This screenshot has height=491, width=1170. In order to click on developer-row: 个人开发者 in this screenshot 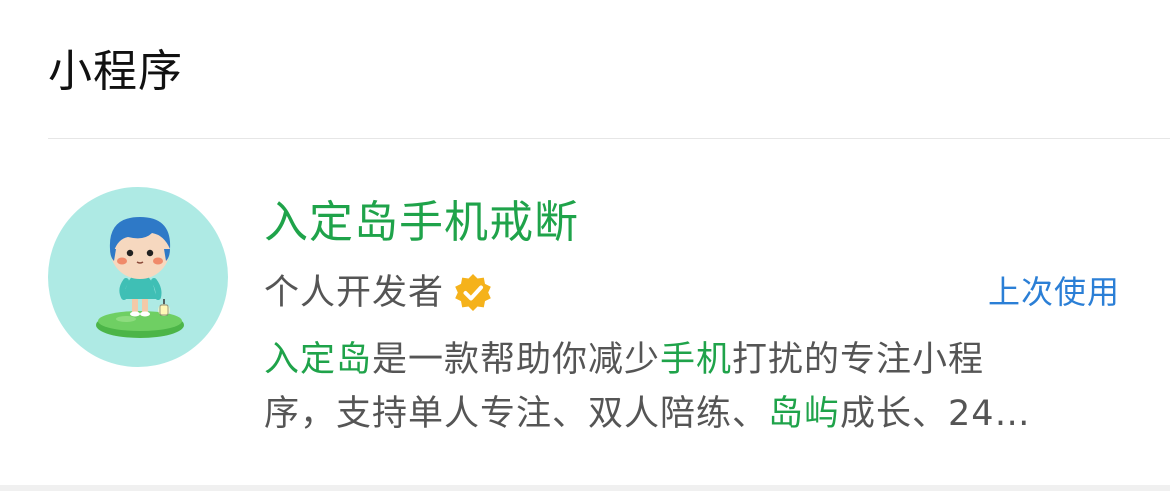, I will do `click(379, 293)`.